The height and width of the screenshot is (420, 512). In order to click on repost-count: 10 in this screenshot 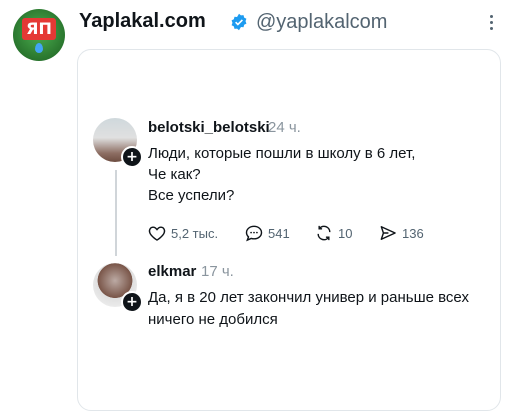, I will do `click(345, 233)`.